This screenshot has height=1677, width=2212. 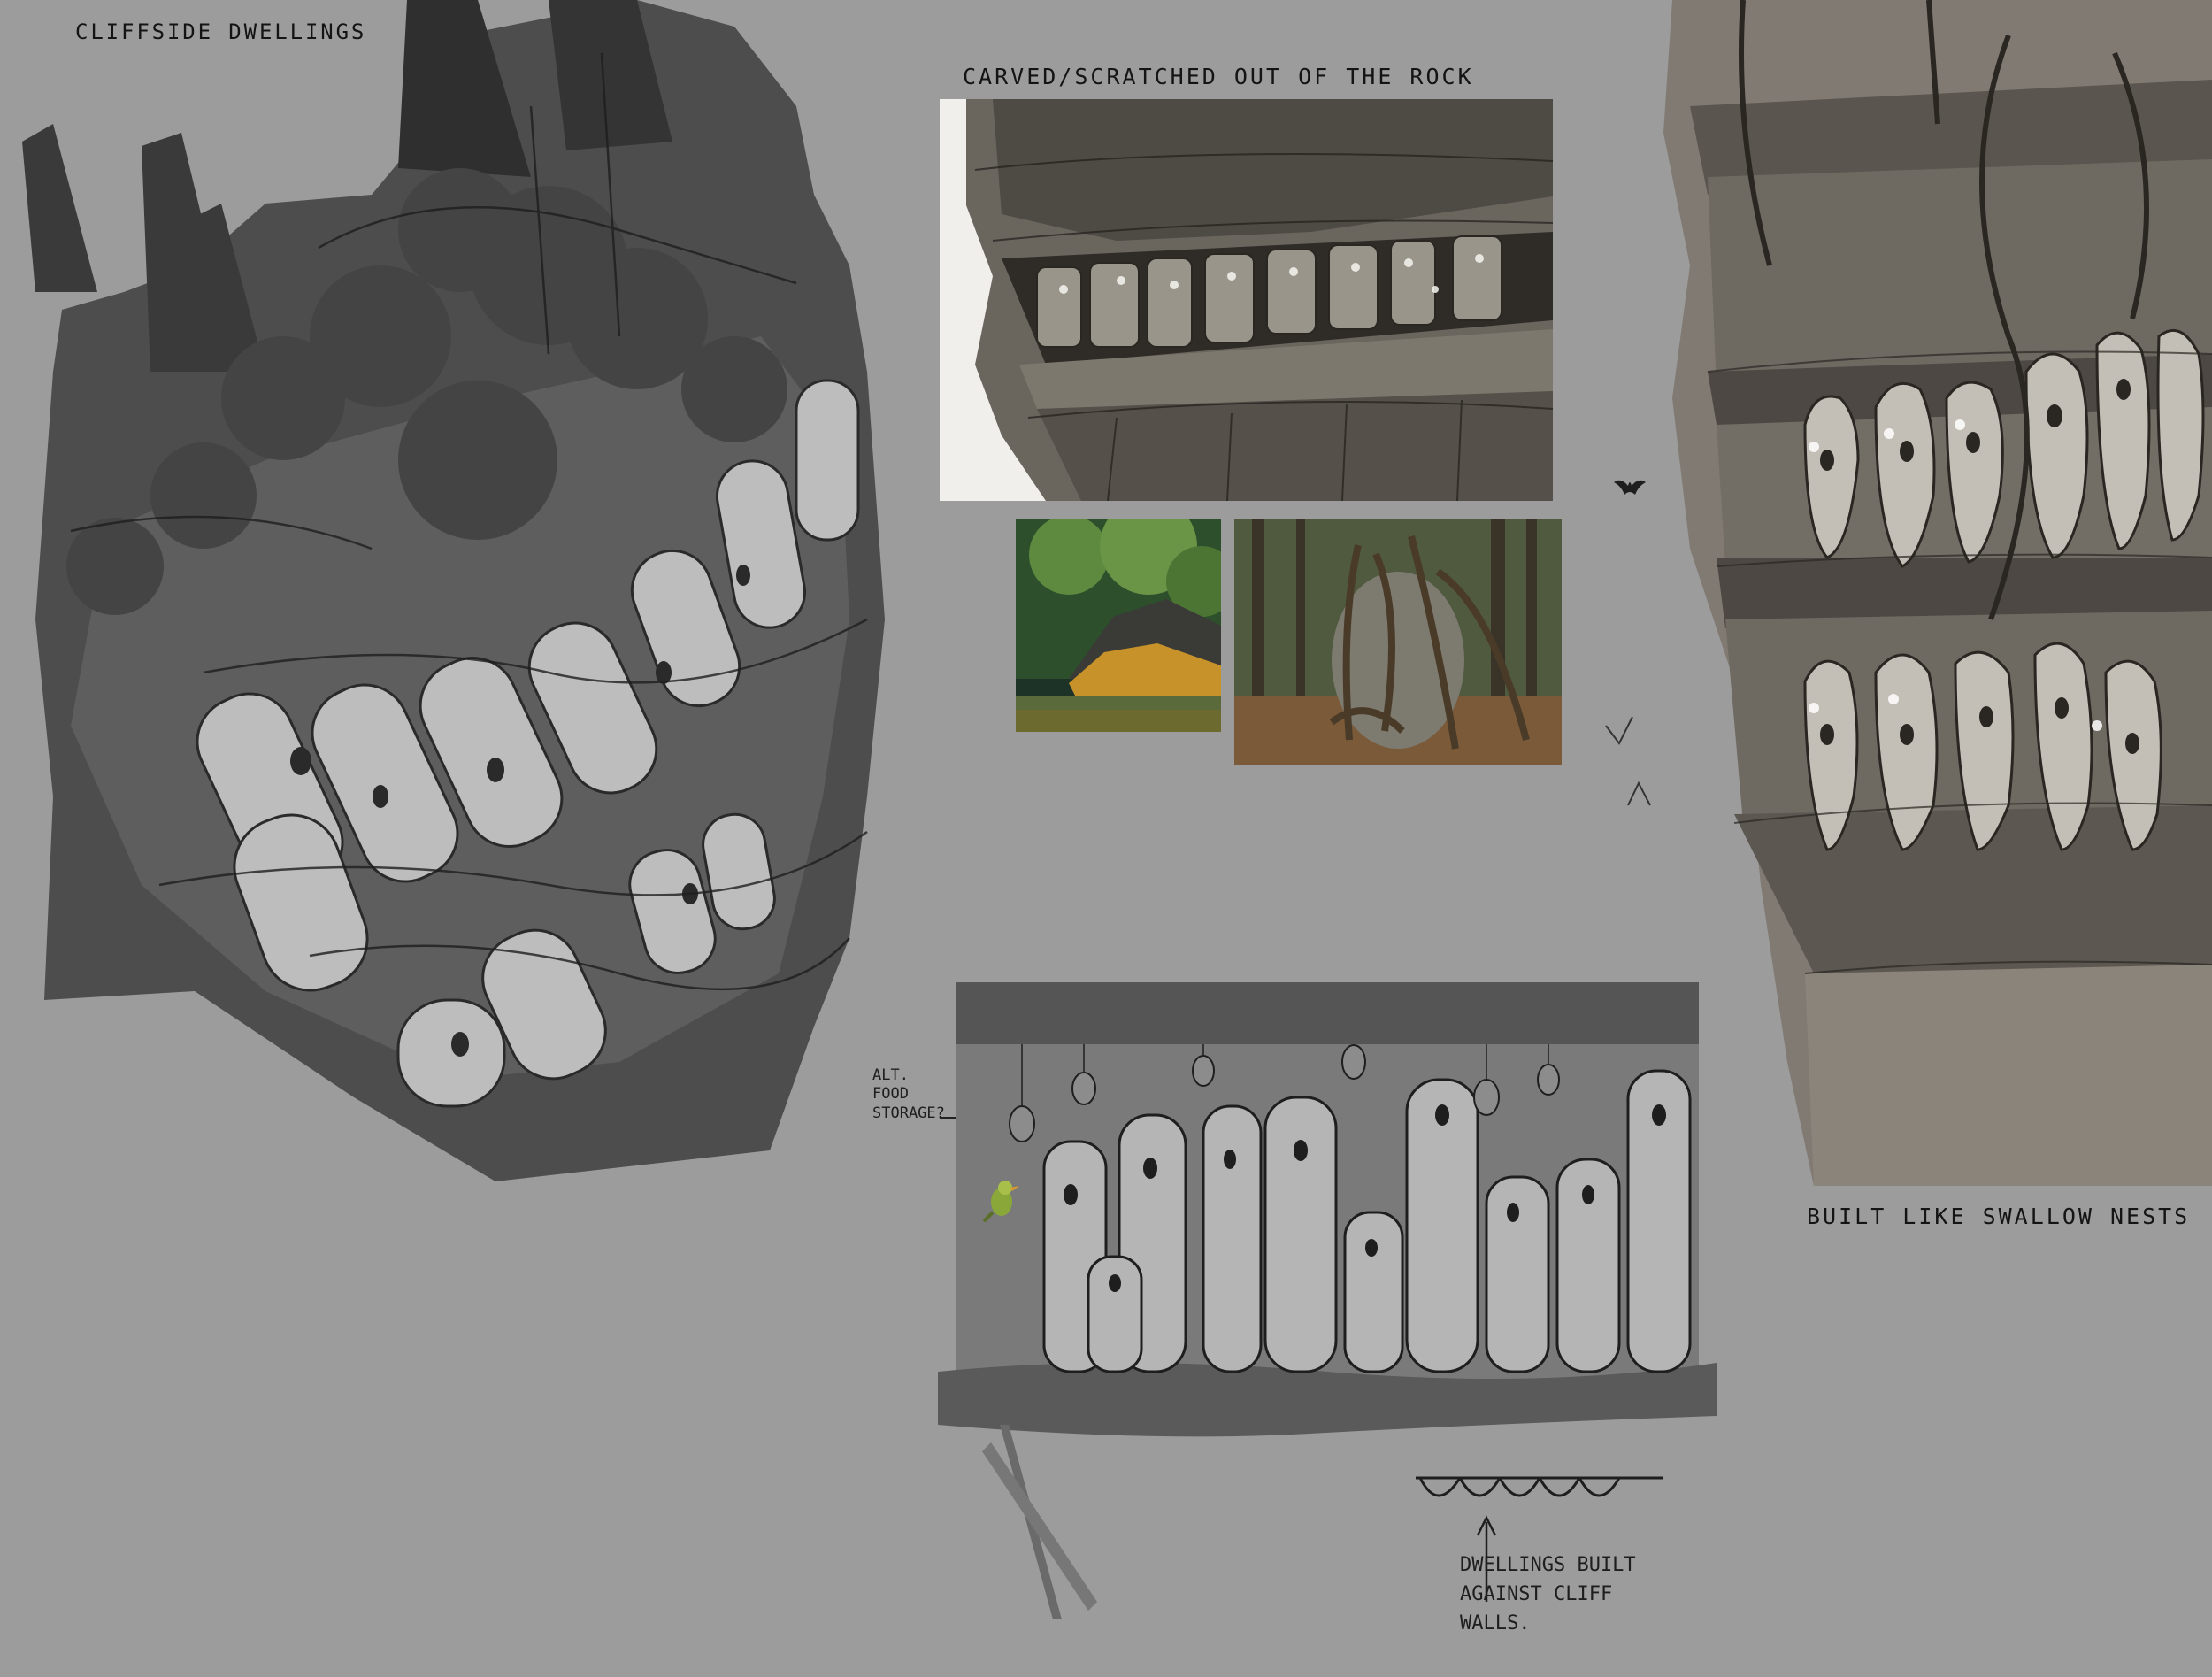 What do you see at coordinates (1628, 761) in the screenshot?
I see `bird-doodle-icon` at bounding box center [1628, 761].